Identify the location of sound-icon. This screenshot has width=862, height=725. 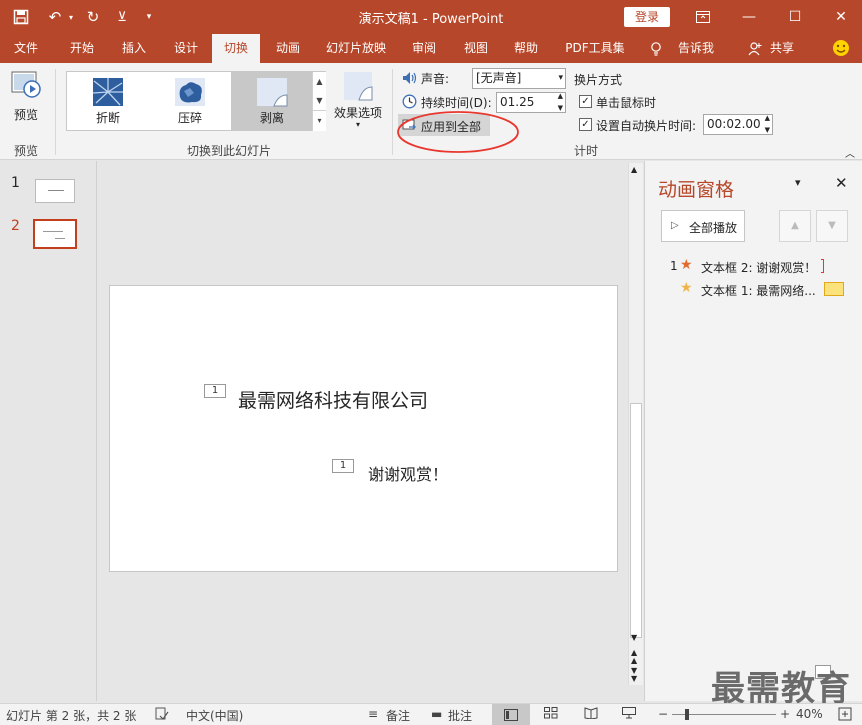
(410, 79).